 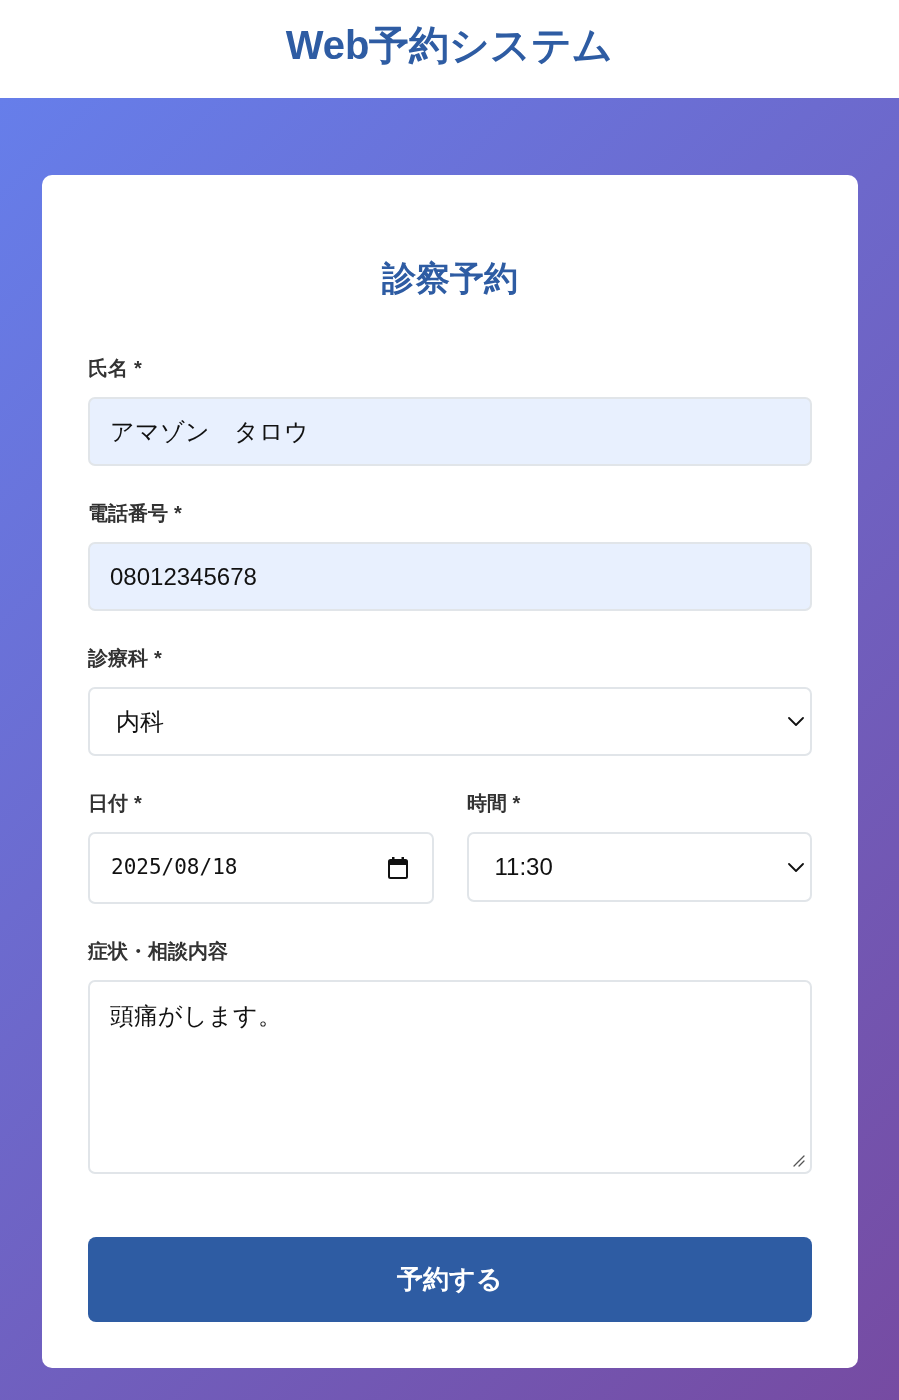 I want to click on field-label: 電話番号, so click(x=128, y=513).